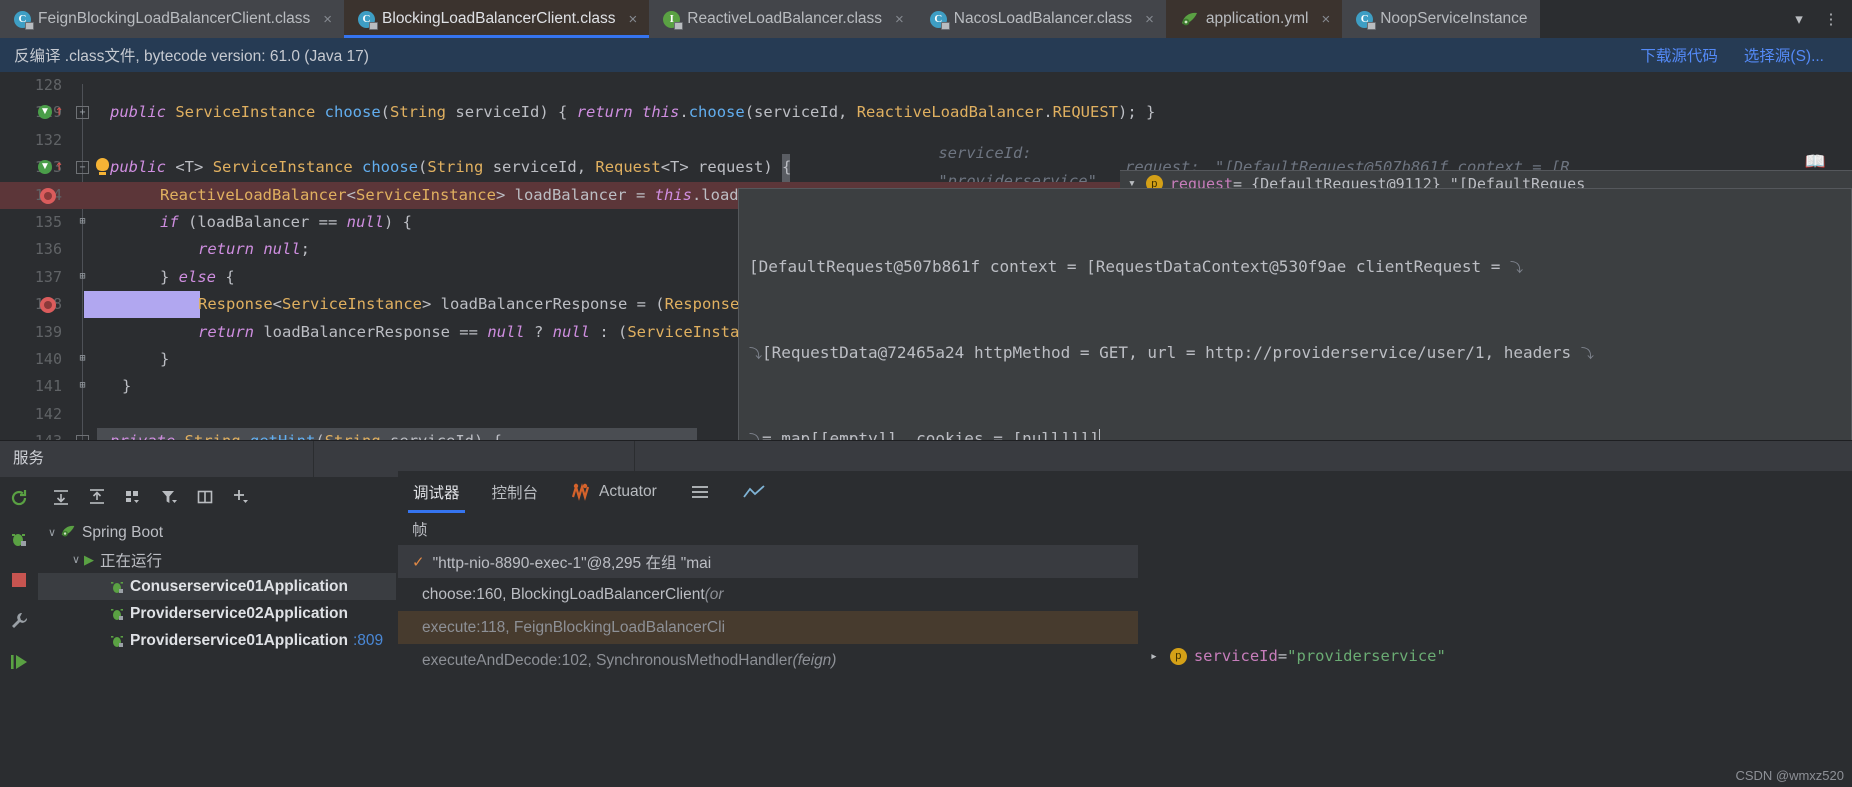 The image size is (1852, 787). Describe the element at coordinates (217, 559) in the screenshot. I see `tree-node-running: ∨ ▶ 正在运行` at that location.